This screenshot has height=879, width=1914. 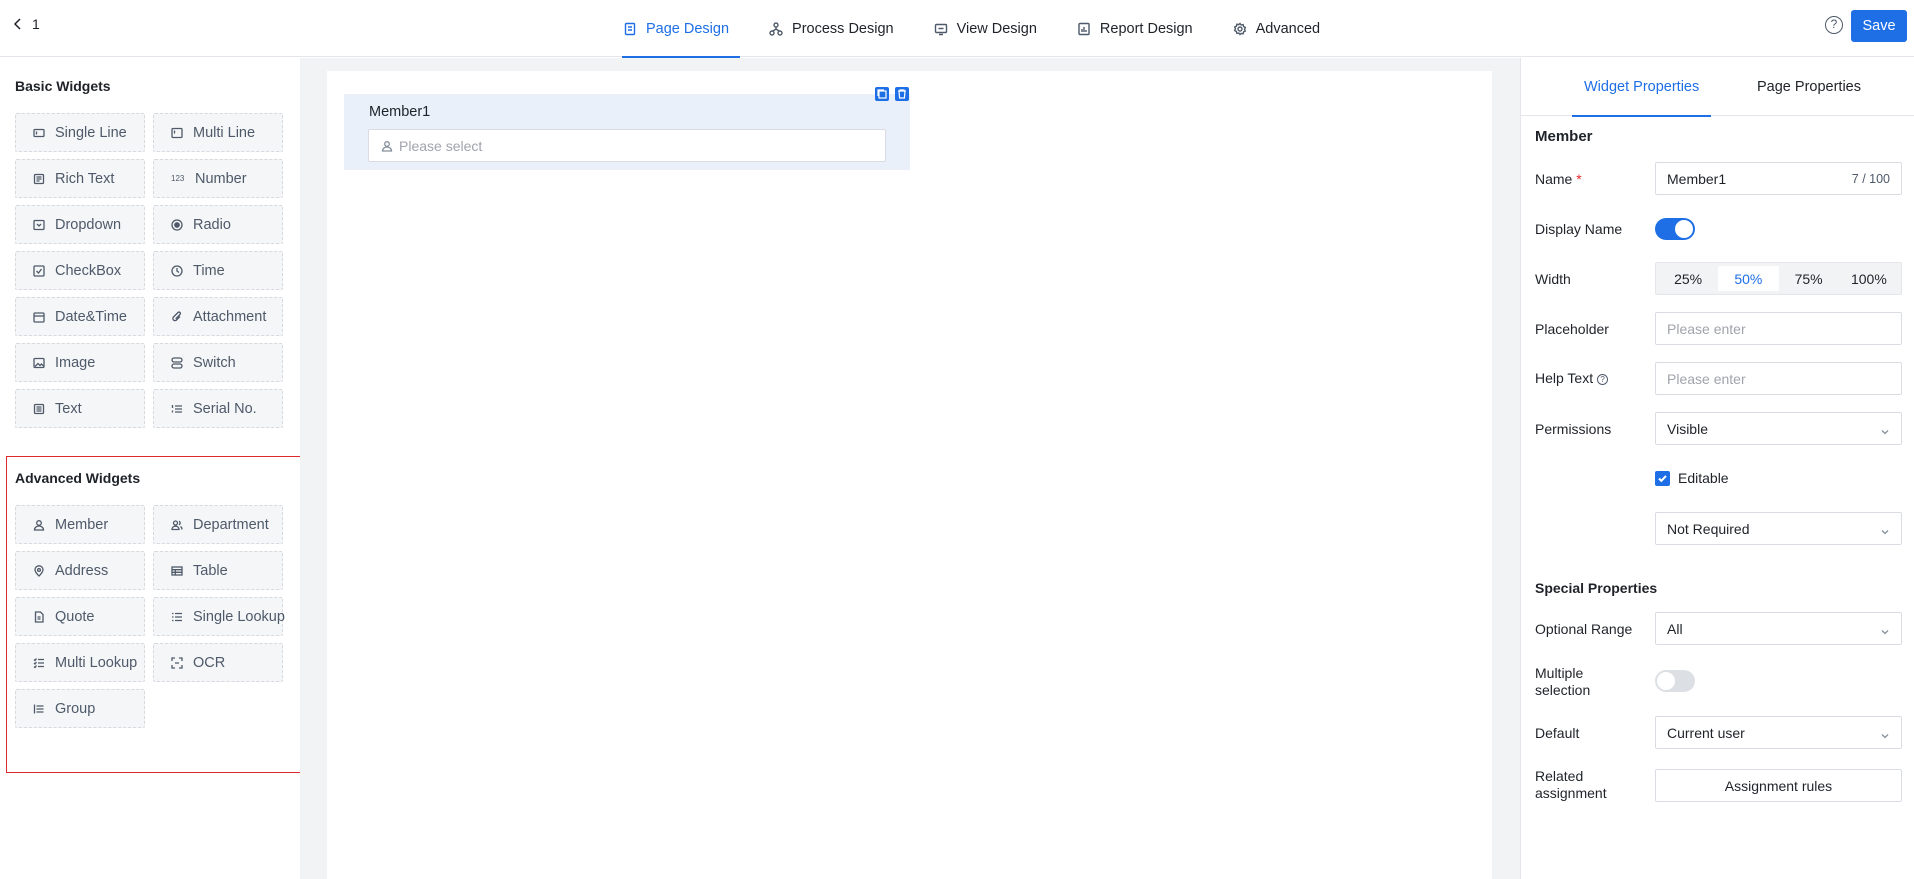 What do you see at coordinates (80, 224) in the screenshot?
I see `widget-dropdown: Dropdown` at bounding box center [80, 224].